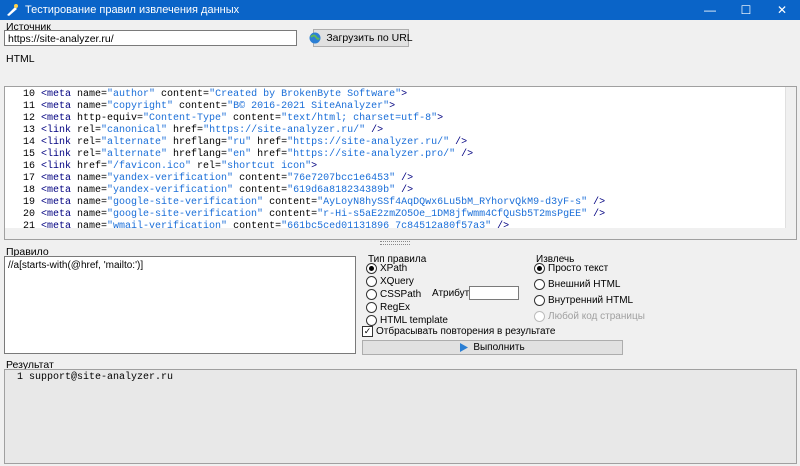  Describe the element at coordinates (584, 284) in the screenshot. I see `extract-option-label: Внешний HTML` at that location.